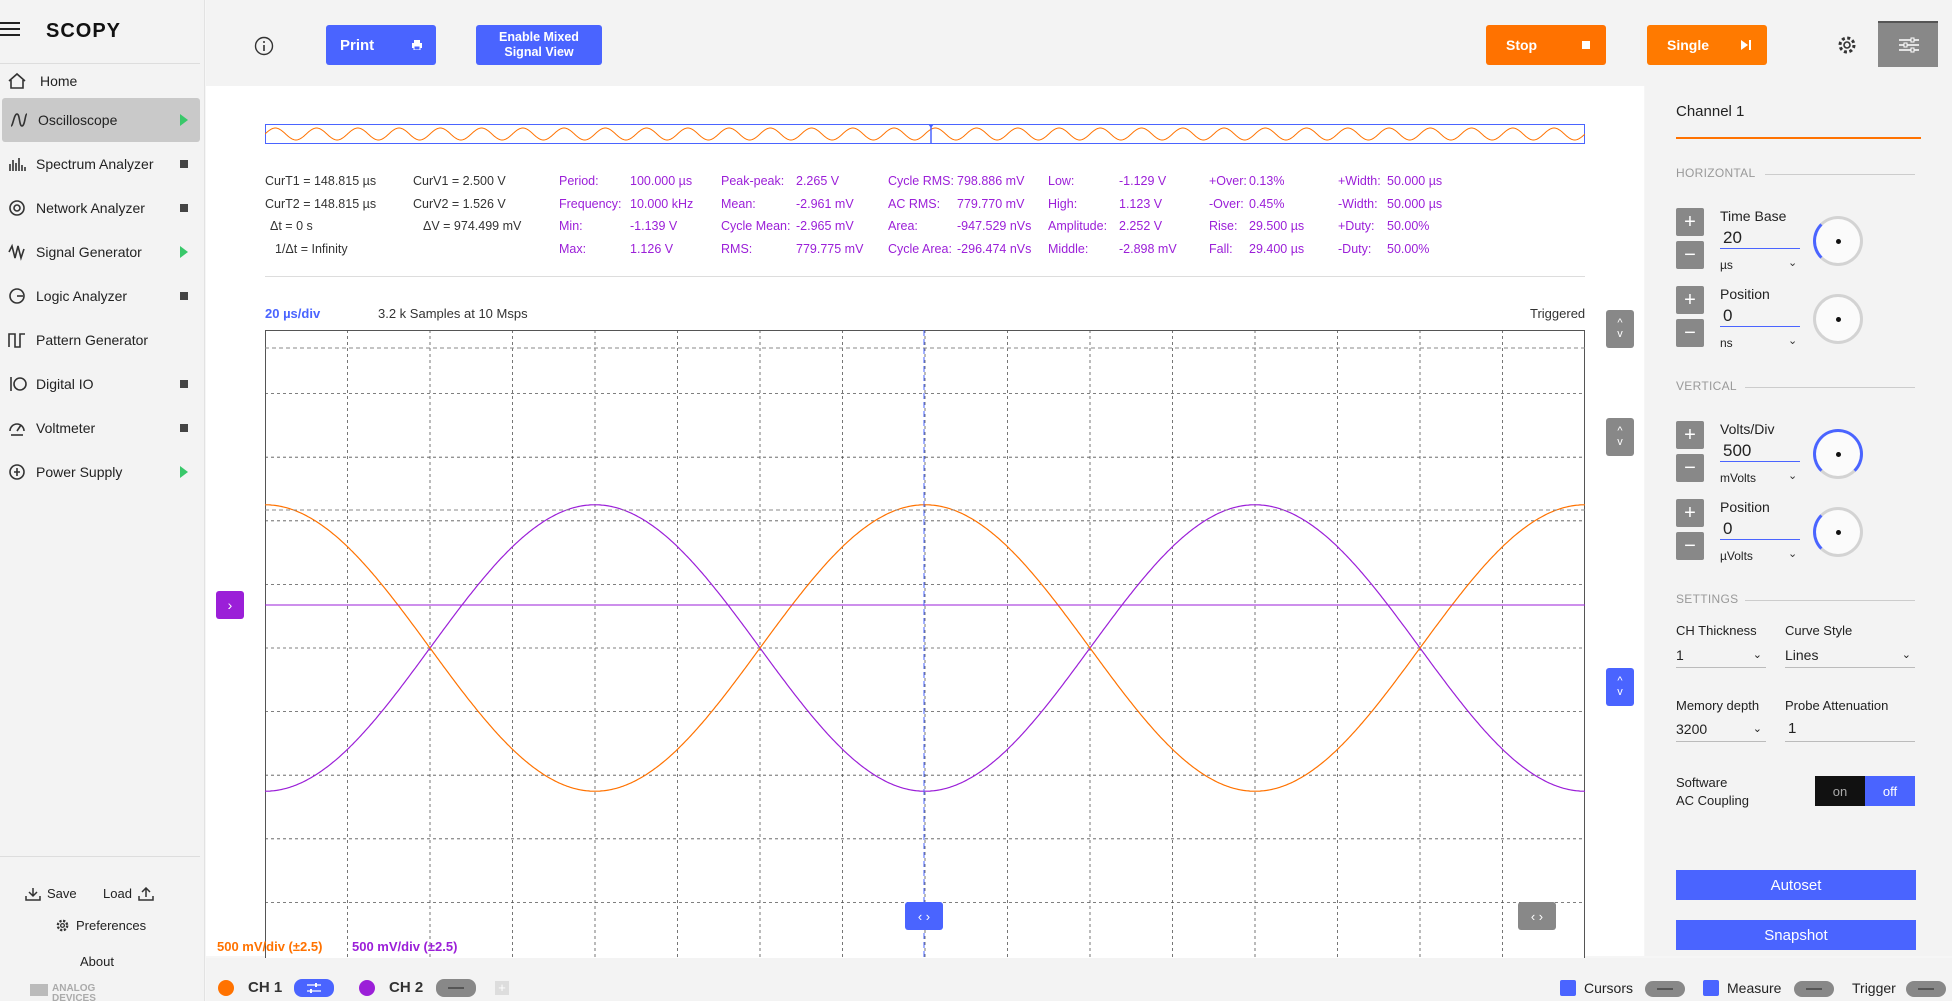  What do you see at coordinates (925, 276) in the screenshot?
I see `divider` at bounding box center [925, 276].